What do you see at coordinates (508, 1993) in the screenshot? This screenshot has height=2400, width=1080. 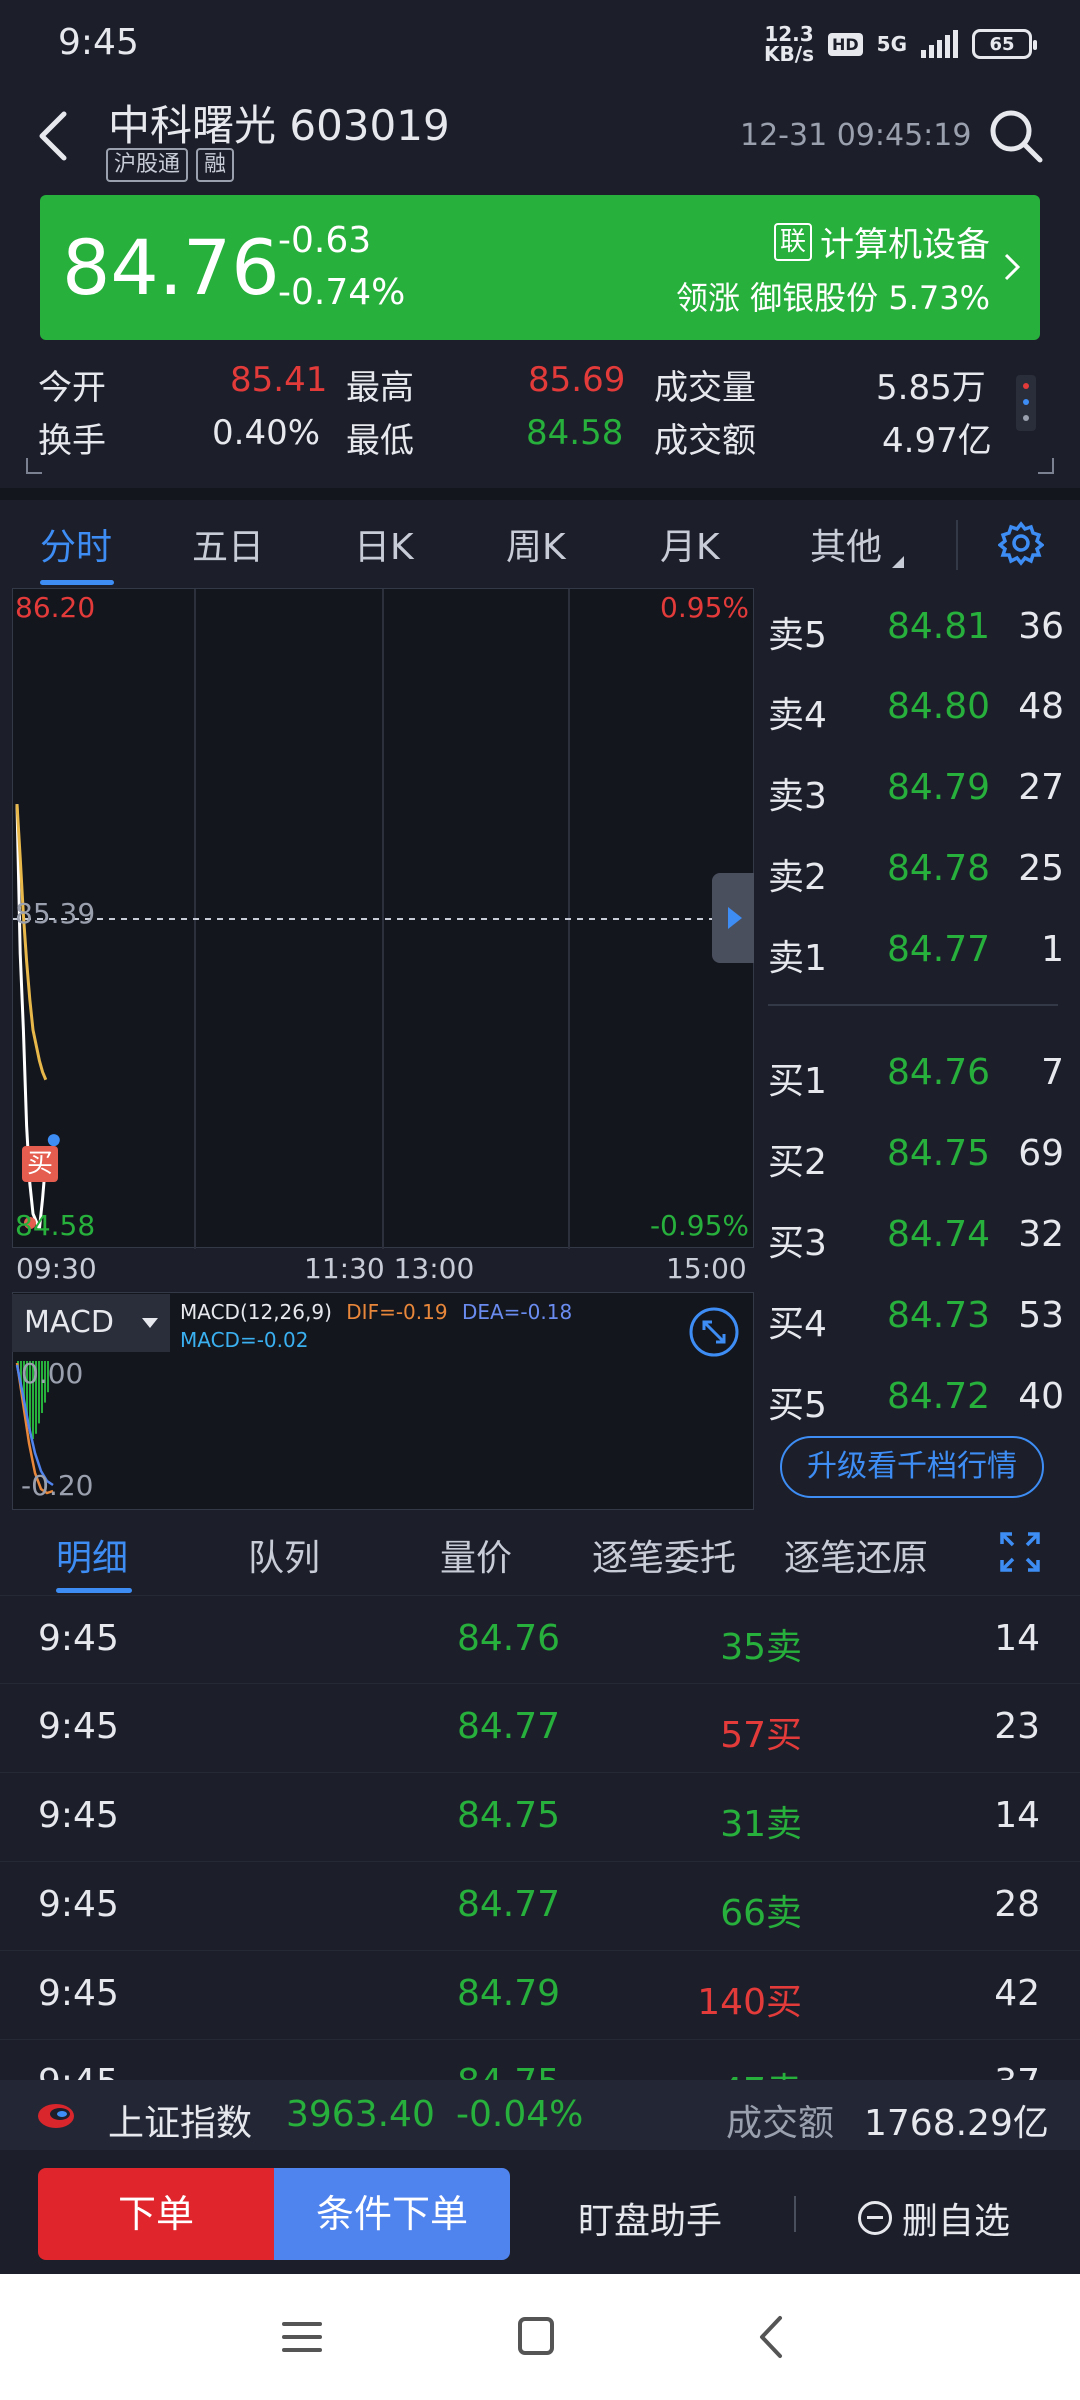 I see `tick-price: 84.79` at bounding box center [508, 1993].